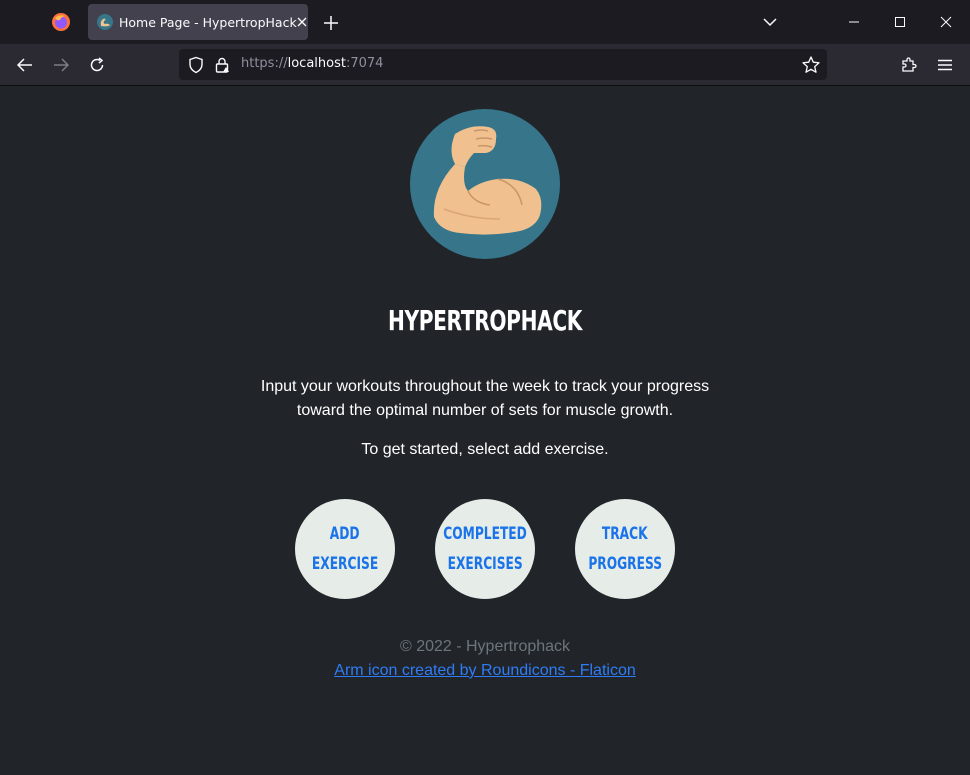 The image size is (970, 775). What do you see at coordinates (316, 63) in the screenshot?
I see `url-host: localhost` at bounding box center [316, 63].